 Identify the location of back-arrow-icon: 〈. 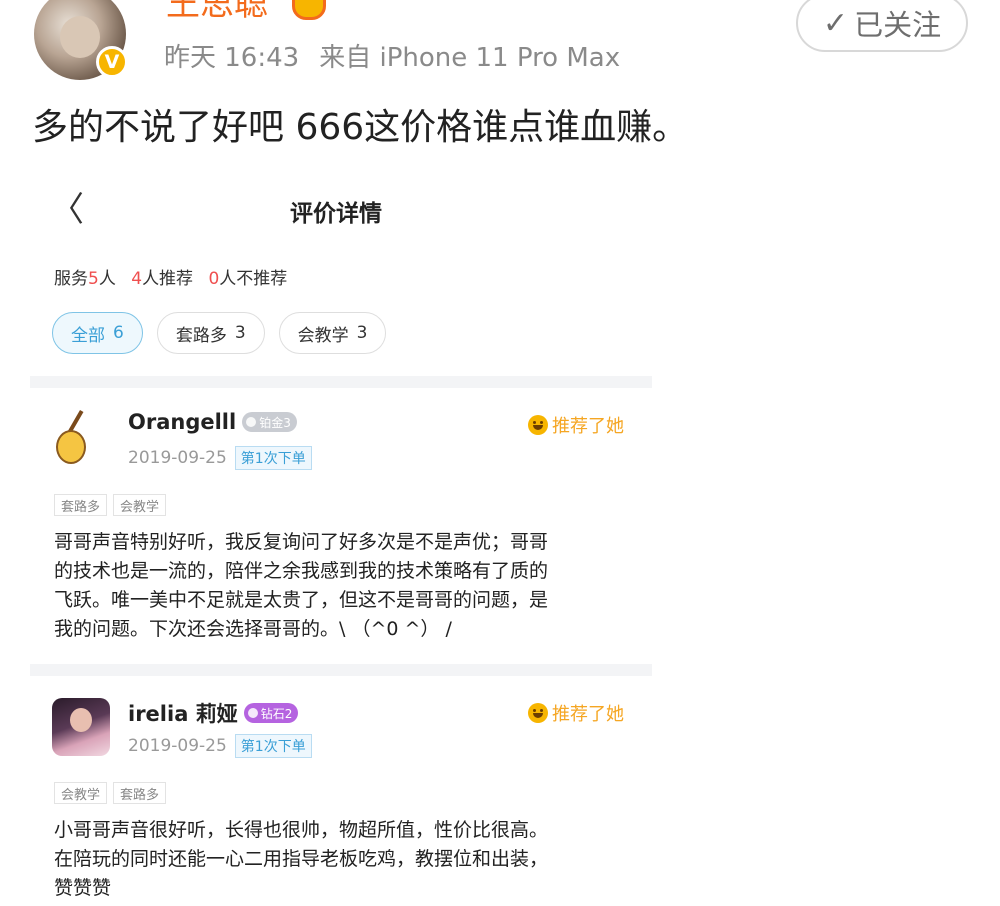
(67, 210).